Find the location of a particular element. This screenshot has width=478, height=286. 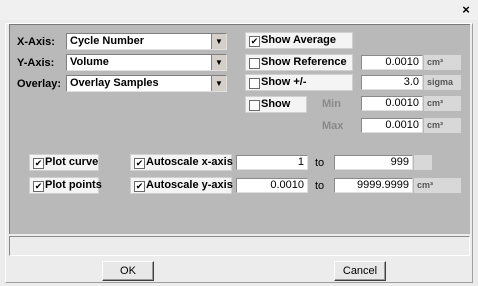

y-axis-select: Volume ▼ is located at coordinates (146, 62).